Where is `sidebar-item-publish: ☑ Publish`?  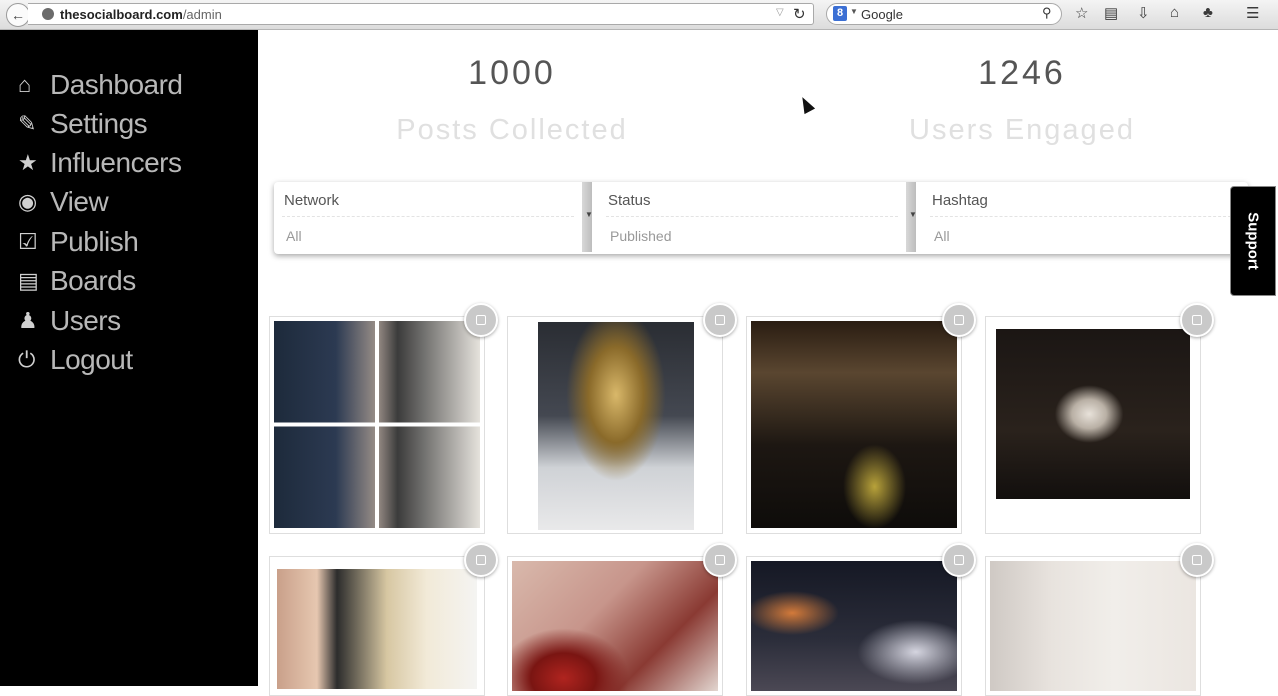 sidebar-item-publish: ☑ Publish is located at coordinates (78, 242).